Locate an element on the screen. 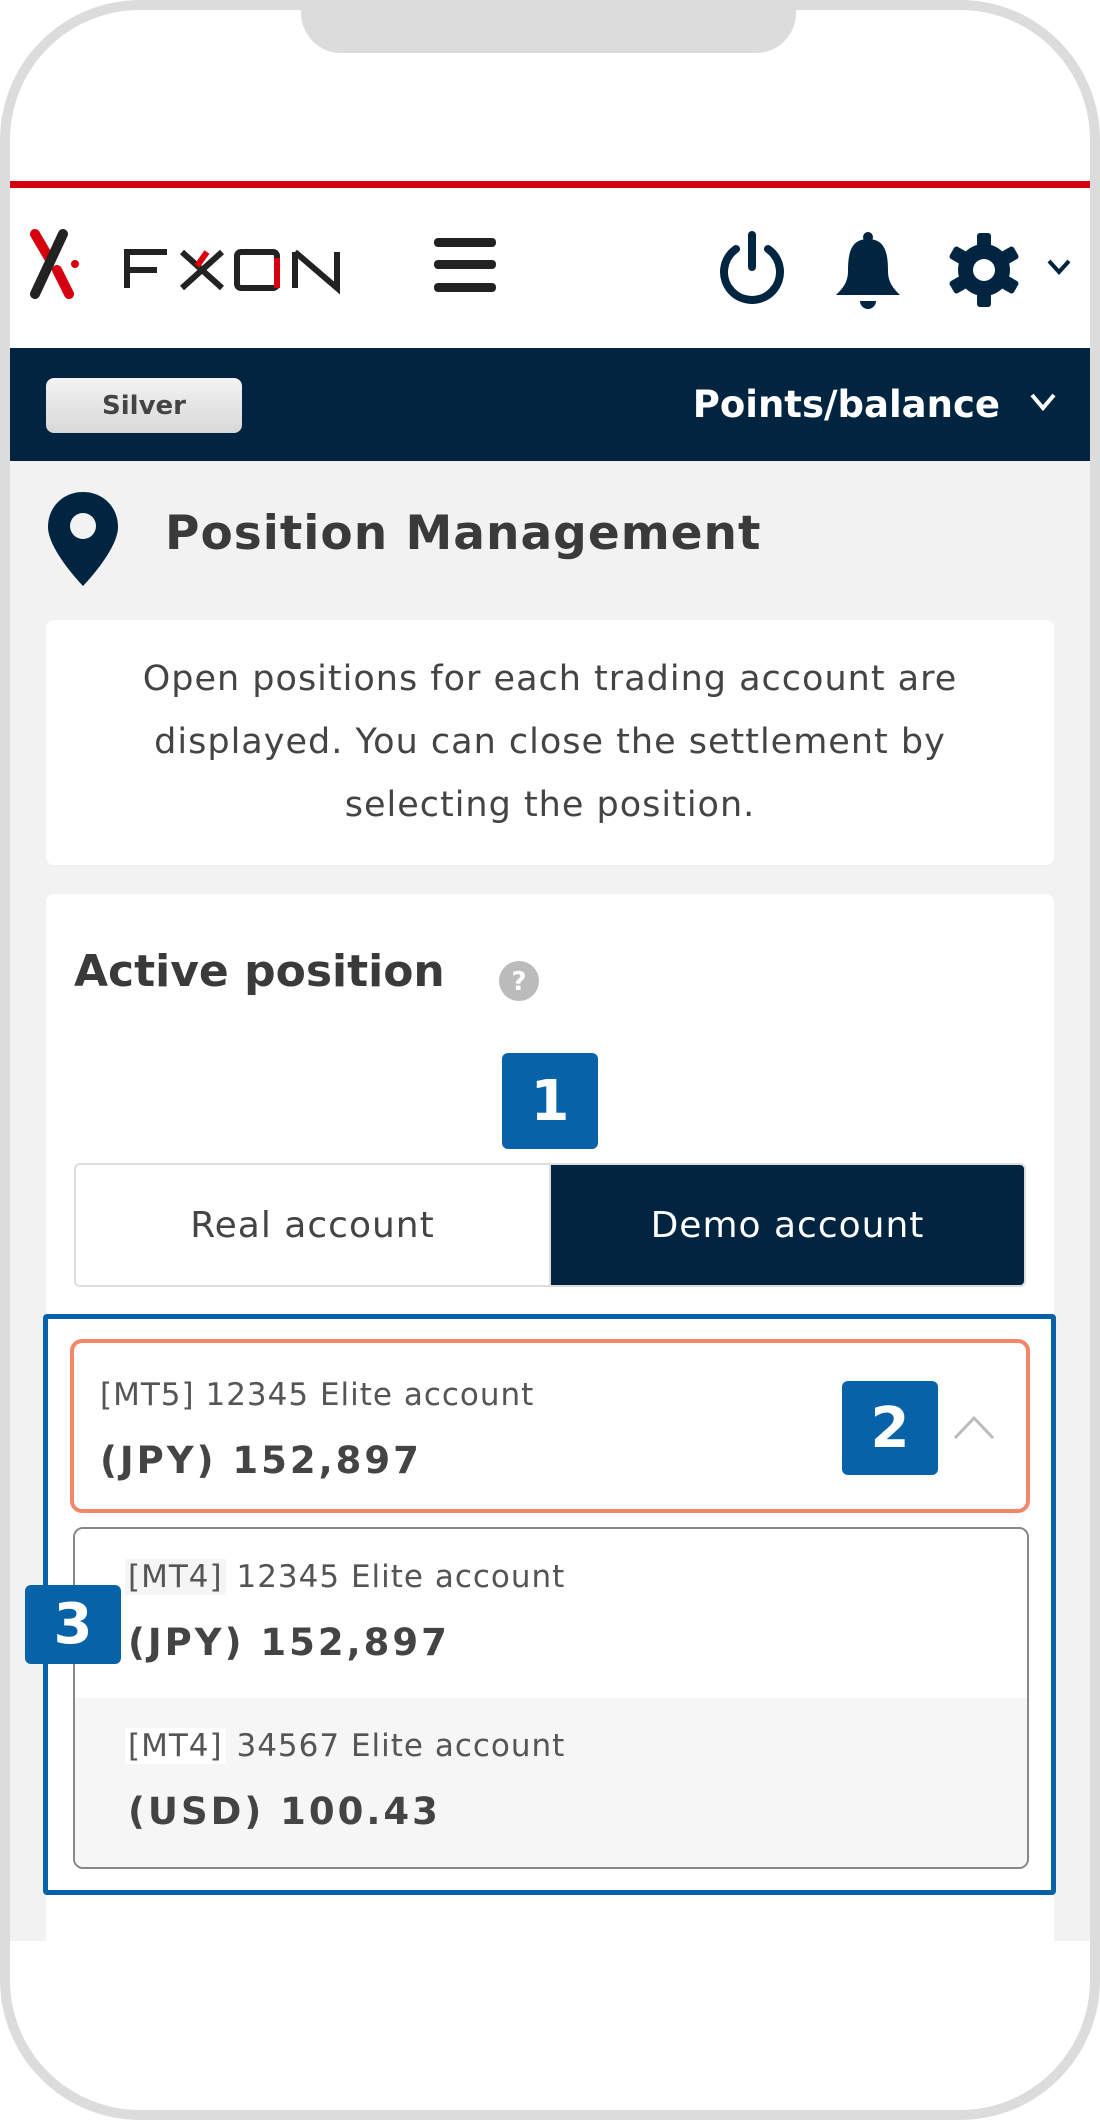 Image resolution: width=1100 pixels, height=2120 pixels. account-type-toggle: Real account Demo account is located at coordinates (550, 1225).